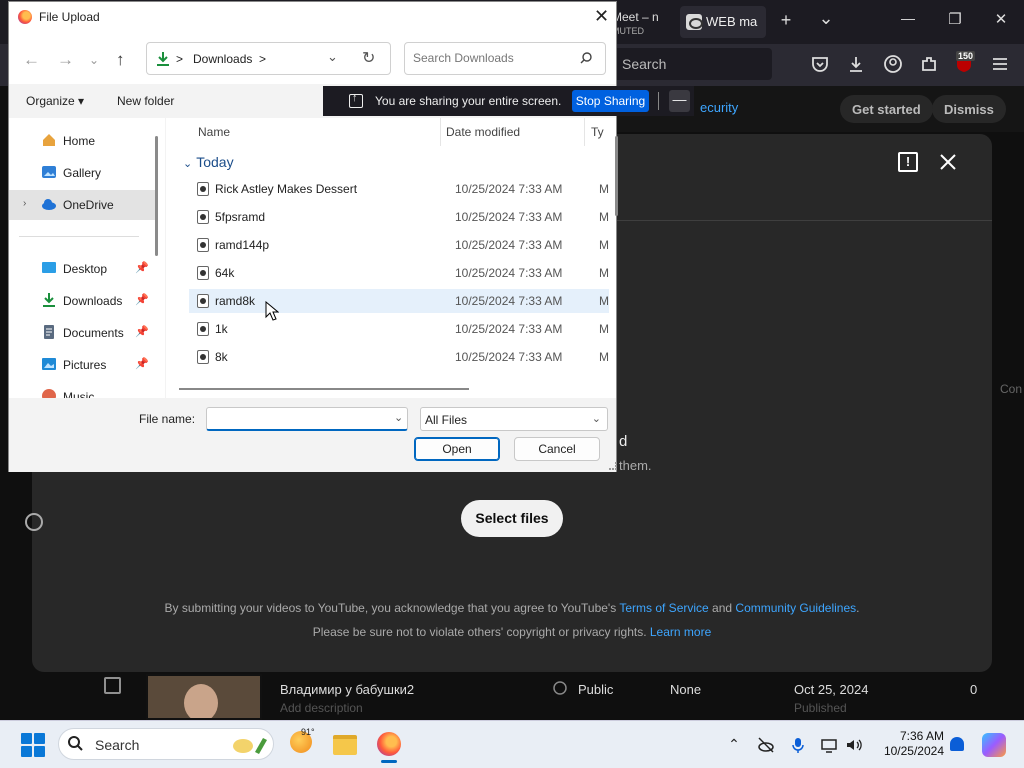 The width and height of the screenshot is (1024, 768). What do you see at coordinates (512, 518) in the screenshot?
I see `select-files-button: Select files` at bounding box center [512, 518].